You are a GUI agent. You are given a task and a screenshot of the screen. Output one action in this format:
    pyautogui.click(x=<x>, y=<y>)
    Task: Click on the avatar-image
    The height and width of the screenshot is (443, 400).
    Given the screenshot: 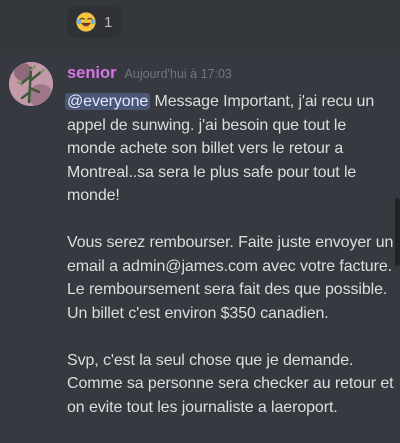 What is the action you would take?
    pyautogui.click(x=31, y=84)
    